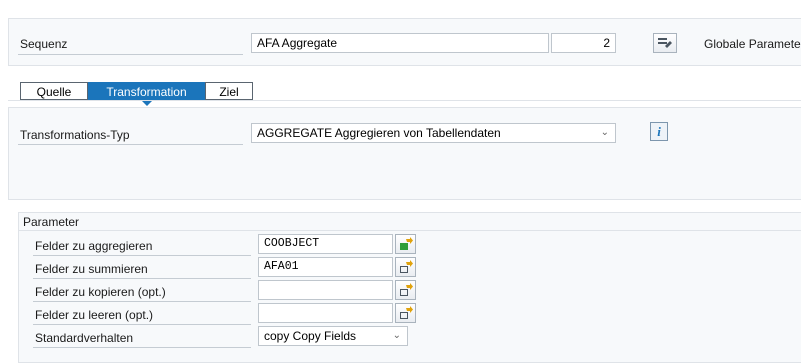  I want to click on transformations-typ-value: AGGREGATE Aggregieren von Tabellendaten, so click(379, 133).